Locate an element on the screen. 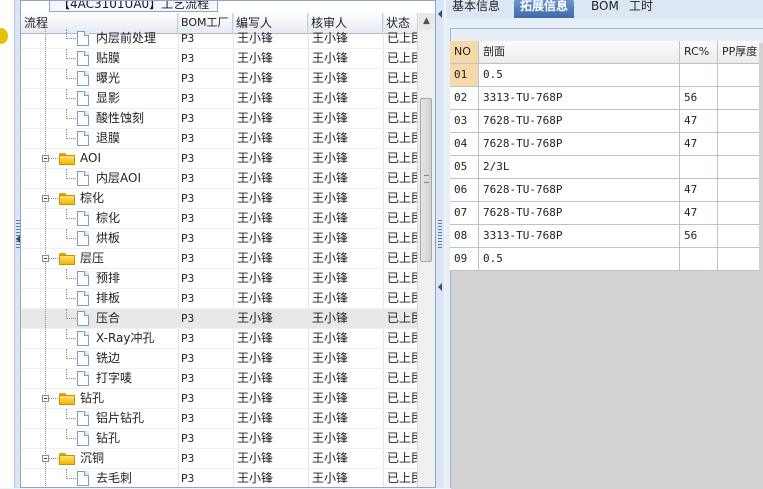 The width and height of the screenshot is (763, 489). section-cell: 0.5 is located at coordinates (579, 259).